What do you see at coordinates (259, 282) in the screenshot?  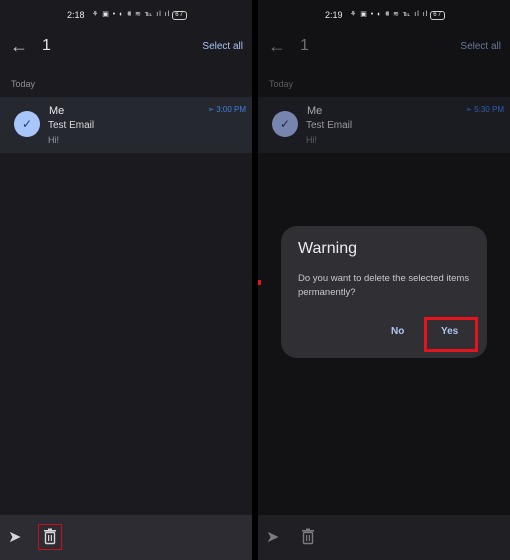 I see `red-marker` at bounding box center [259, 282].